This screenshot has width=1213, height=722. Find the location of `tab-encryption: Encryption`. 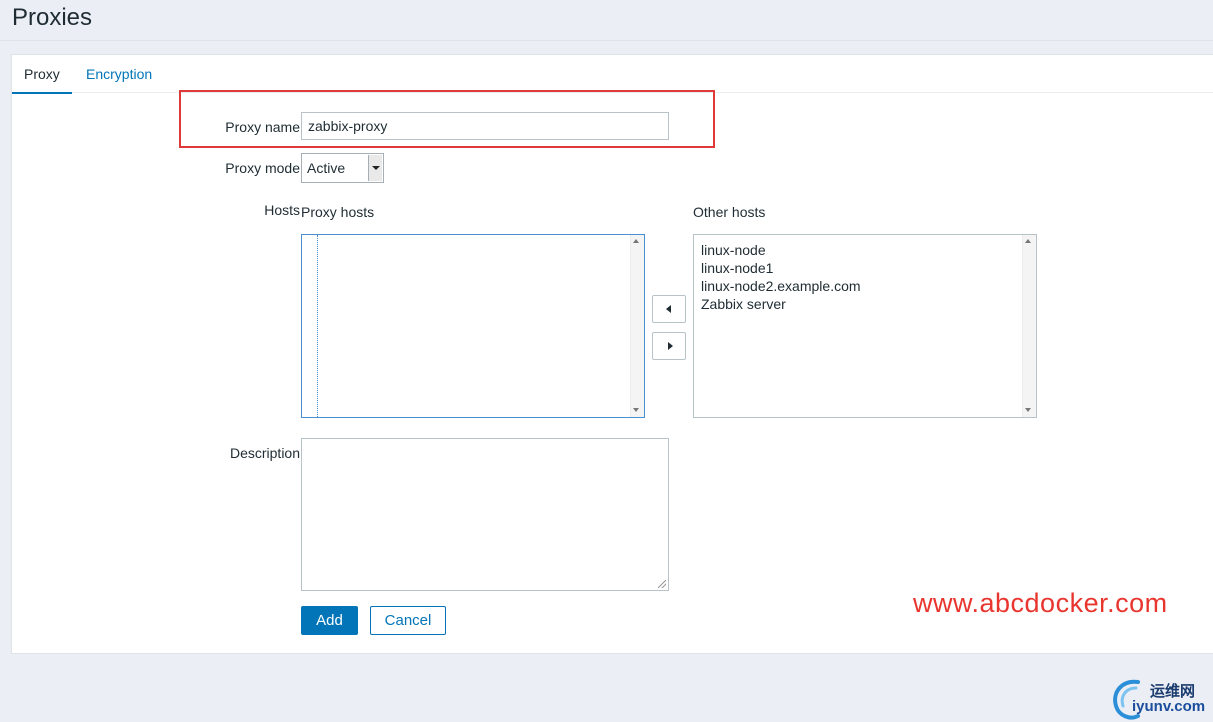

tab-encryption: Encryption is located at coordinates (119, 79).